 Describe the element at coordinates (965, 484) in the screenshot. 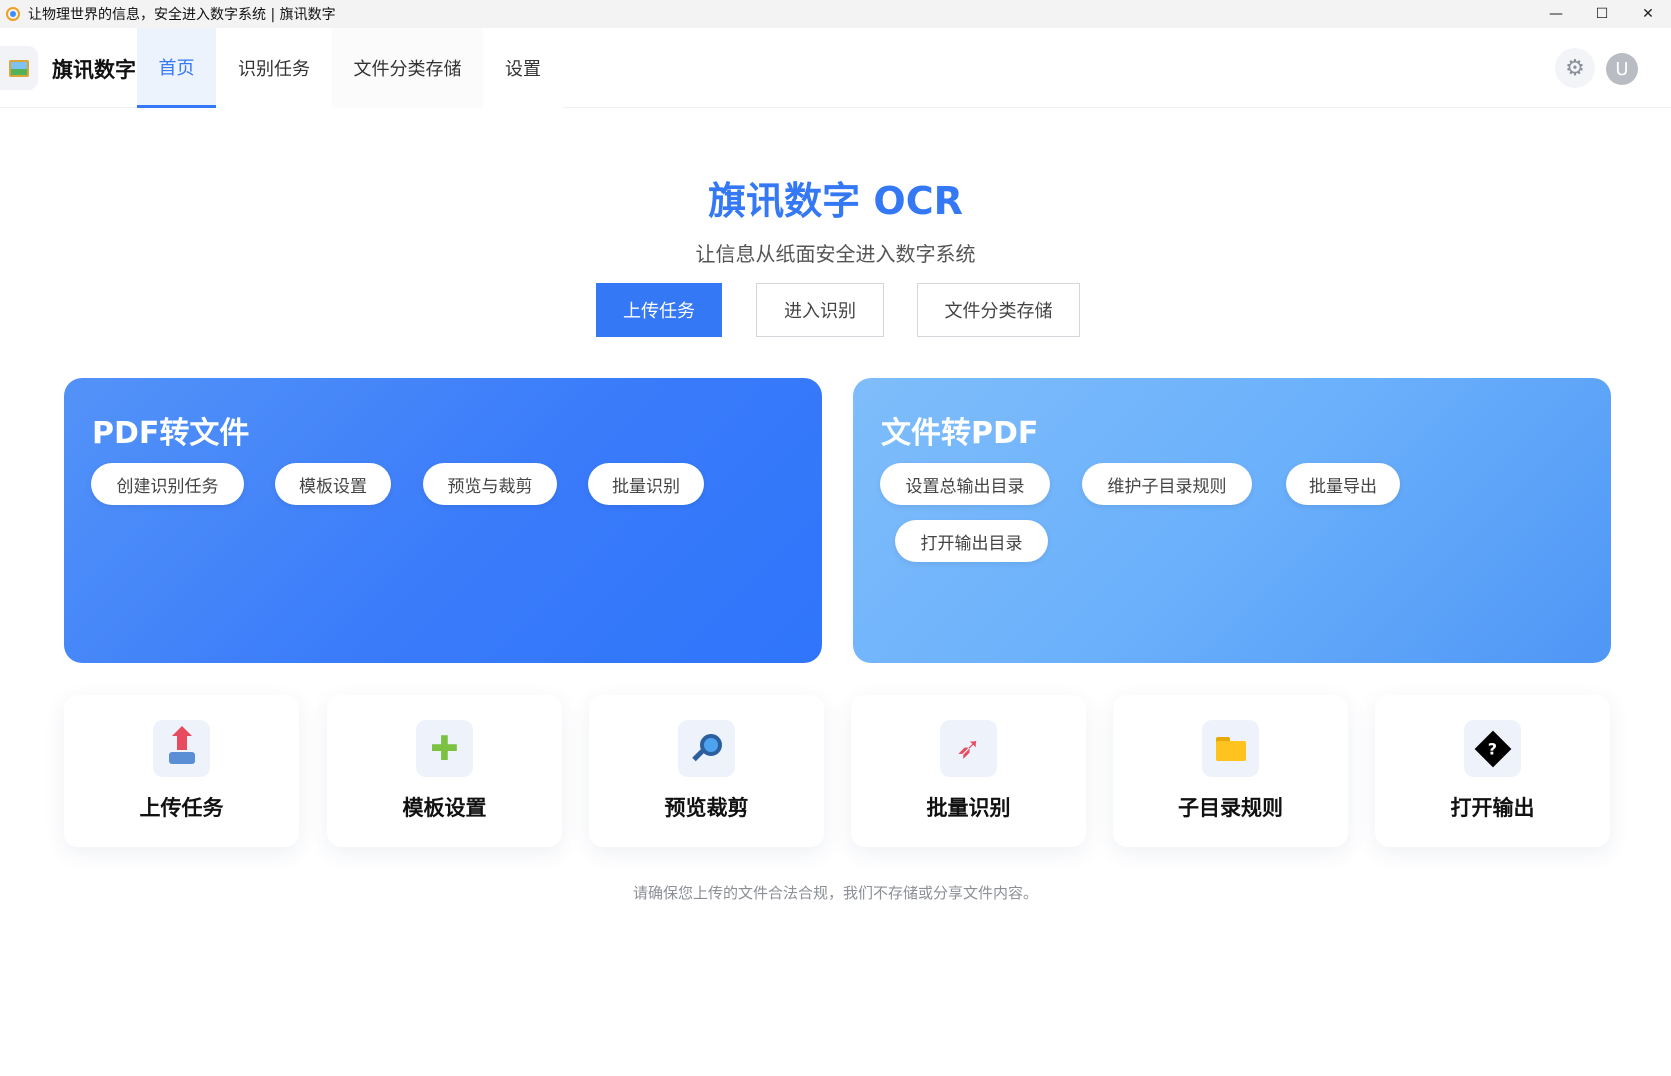

I see `set-output-dir-pill: 设置总输出目录` at that location.